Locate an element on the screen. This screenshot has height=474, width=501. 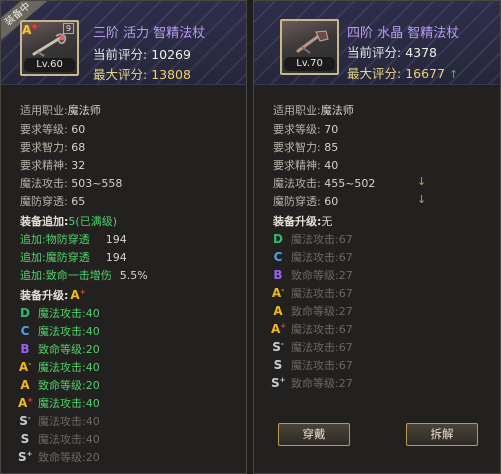
upgrade-row: D 魔法攻击:67 is located at coordinates (312, 239).